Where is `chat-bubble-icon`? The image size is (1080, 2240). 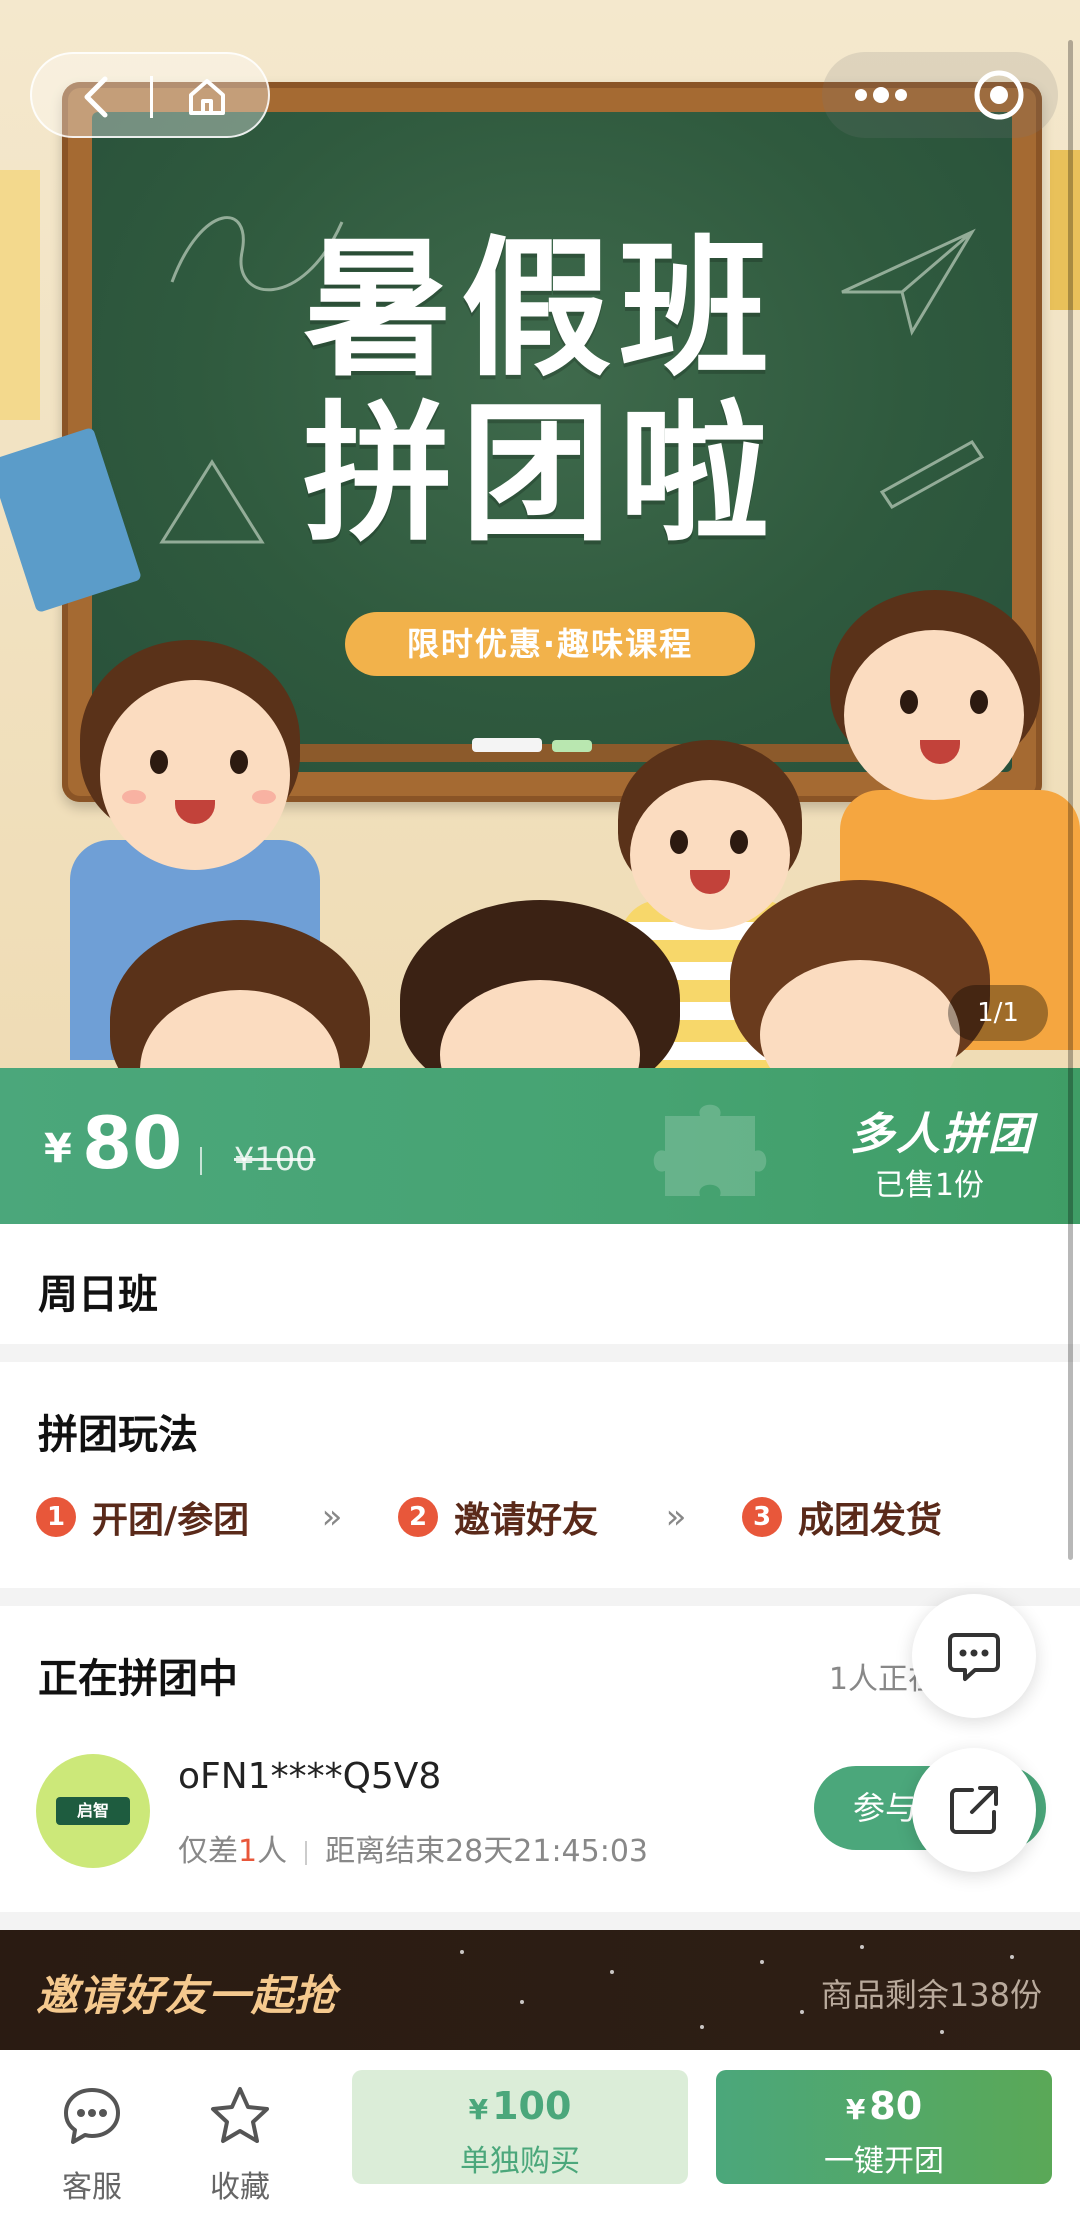
chat-bubble-icon is located at coordinates (92, 2116).